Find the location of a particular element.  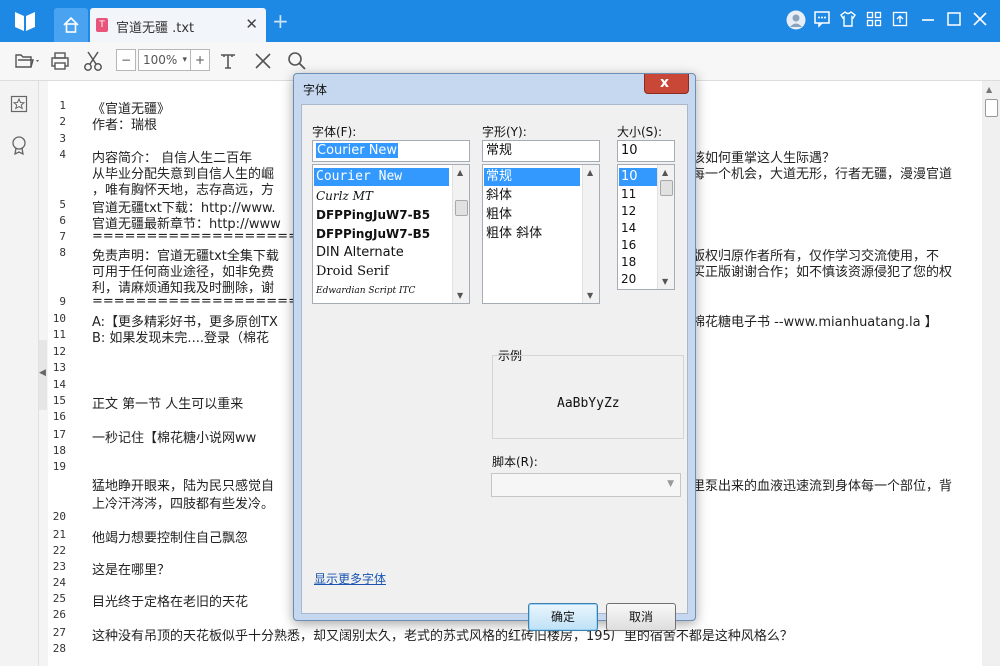

app-logo-icon is located at coordinates (25, 21).